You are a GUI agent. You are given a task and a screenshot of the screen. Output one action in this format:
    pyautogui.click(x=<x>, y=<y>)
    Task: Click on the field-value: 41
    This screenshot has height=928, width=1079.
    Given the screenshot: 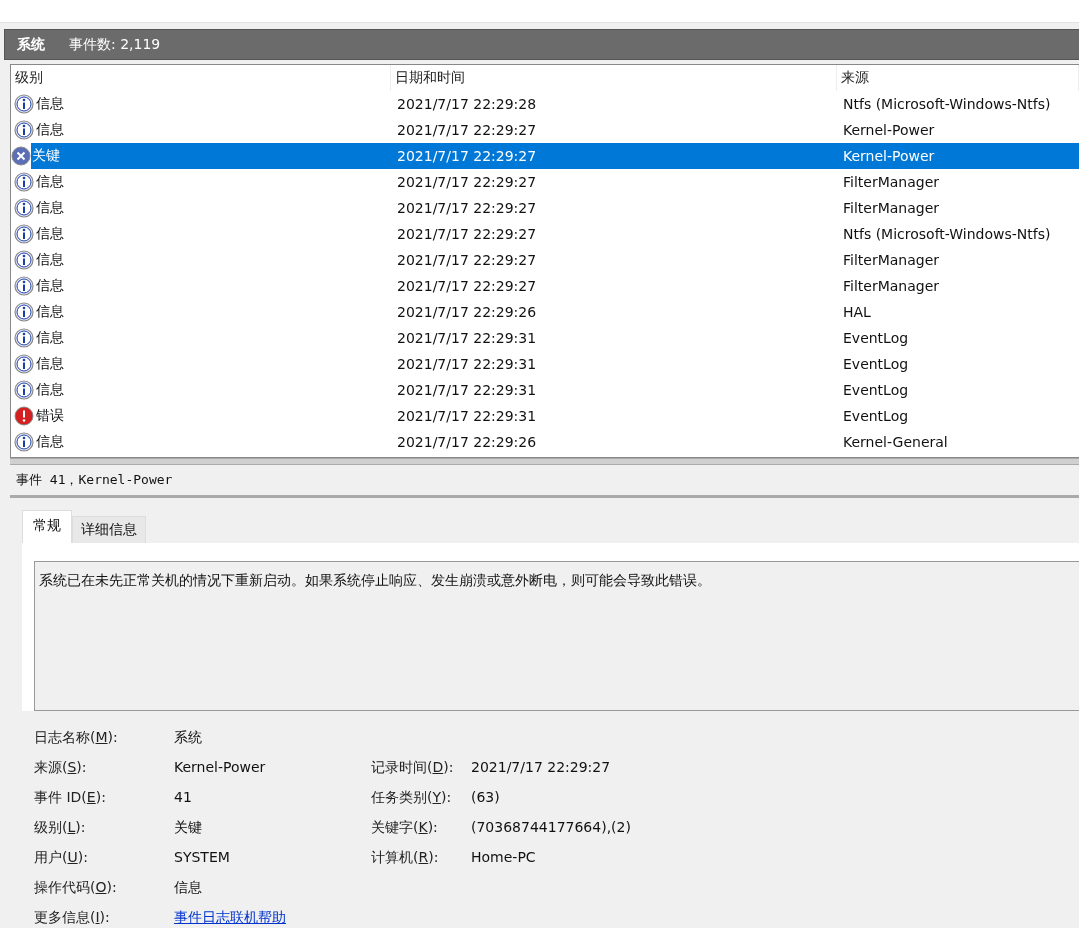 What is the action you would take?
    pyautogui.click(x=183, y=797)
    